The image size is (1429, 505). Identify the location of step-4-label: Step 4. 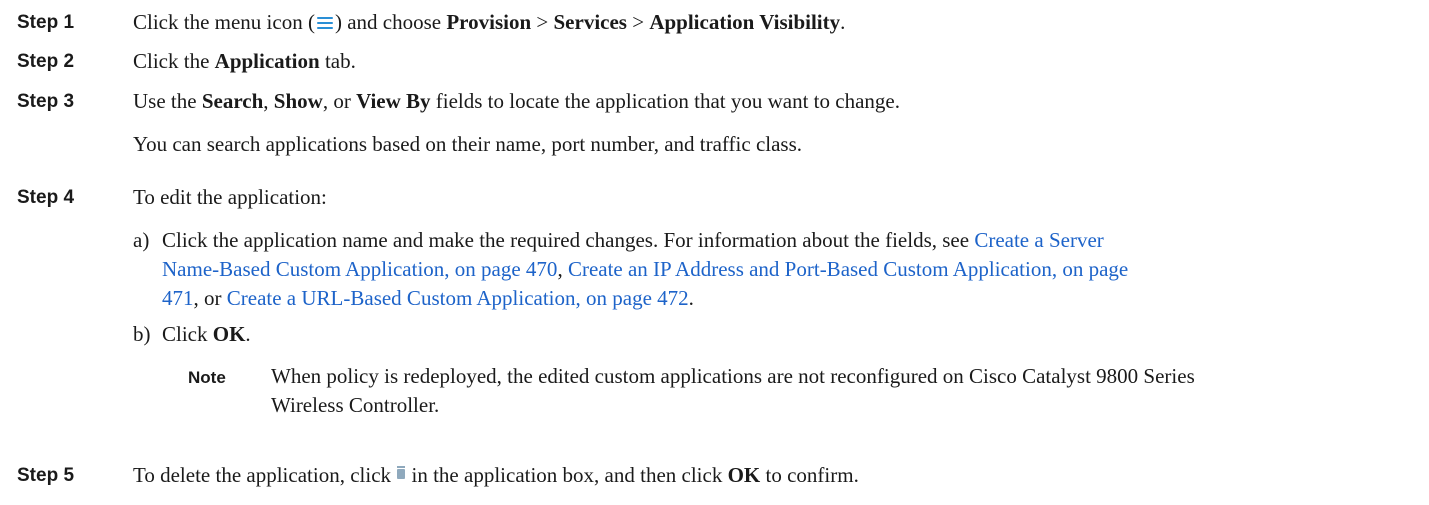
(46, 197).